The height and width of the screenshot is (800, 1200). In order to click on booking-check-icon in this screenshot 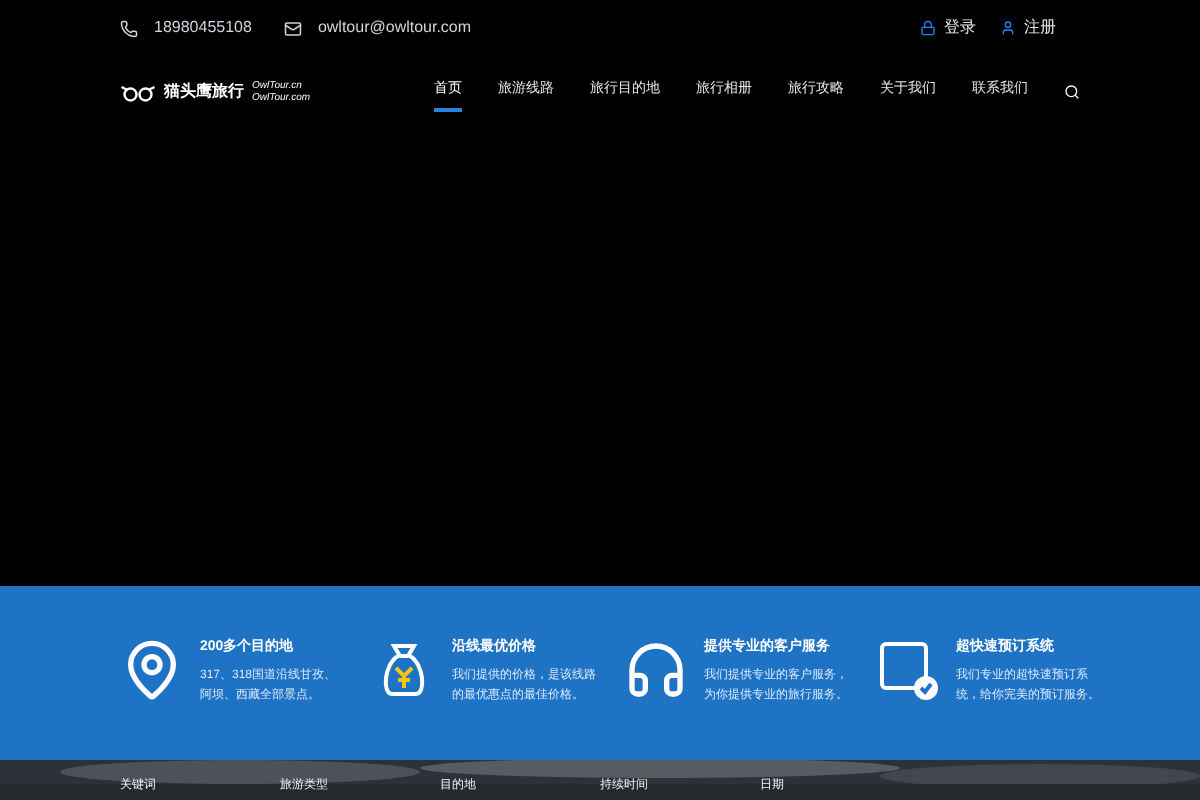, I will do `click(908, 670)`.